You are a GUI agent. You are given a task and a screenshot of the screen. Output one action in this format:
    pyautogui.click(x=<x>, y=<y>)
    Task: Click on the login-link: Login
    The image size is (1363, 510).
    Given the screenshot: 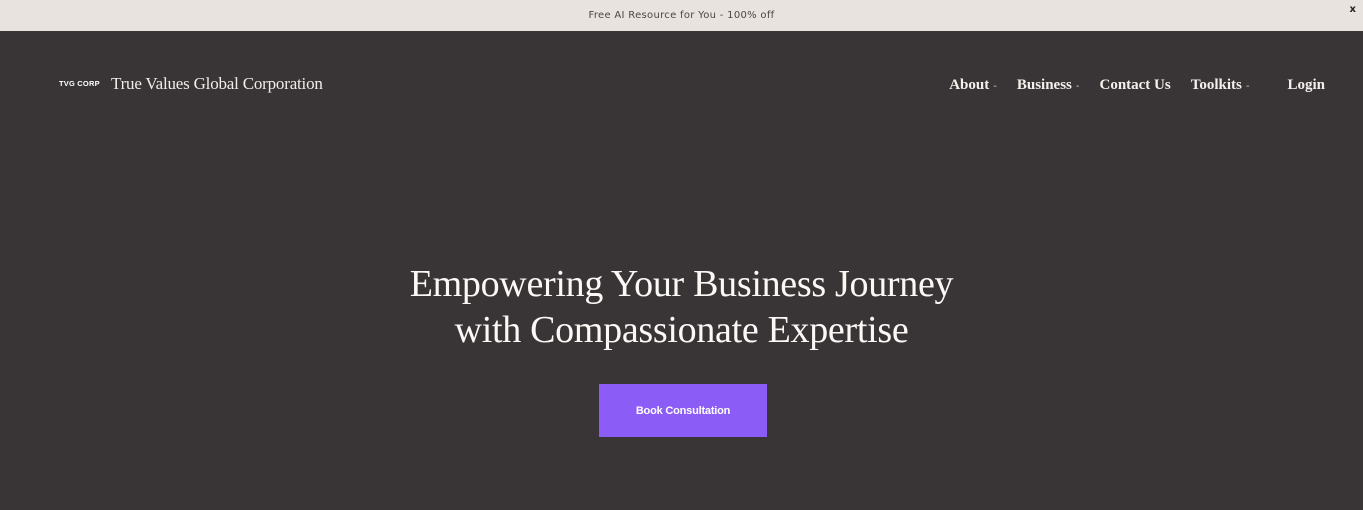 What is the action you would take?
    pyautogui.click(x=1306, y=85)
    